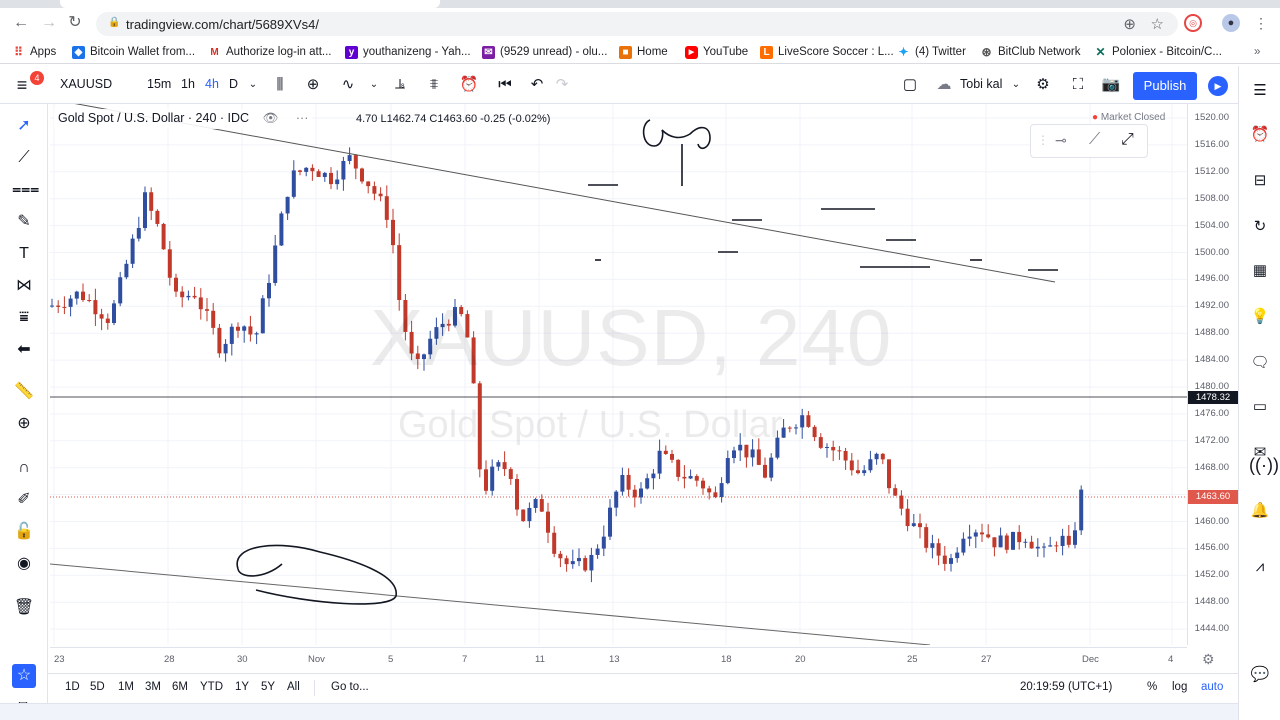 The width and height of the screenshot is (1280, 720). Describe the element at coordinates (1260, 363) in the screenshot. I see `chats-icon: 🗨` at that location.